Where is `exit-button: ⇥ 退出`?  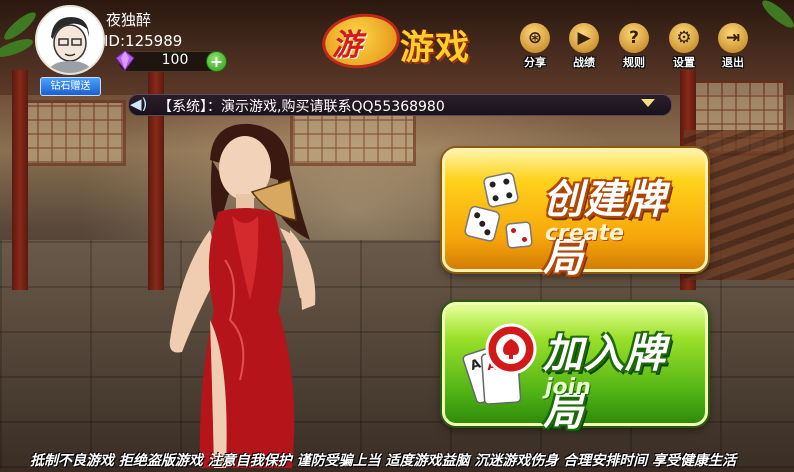 exit-button: ⇥ 退出 is located at coordinates (733, 46).